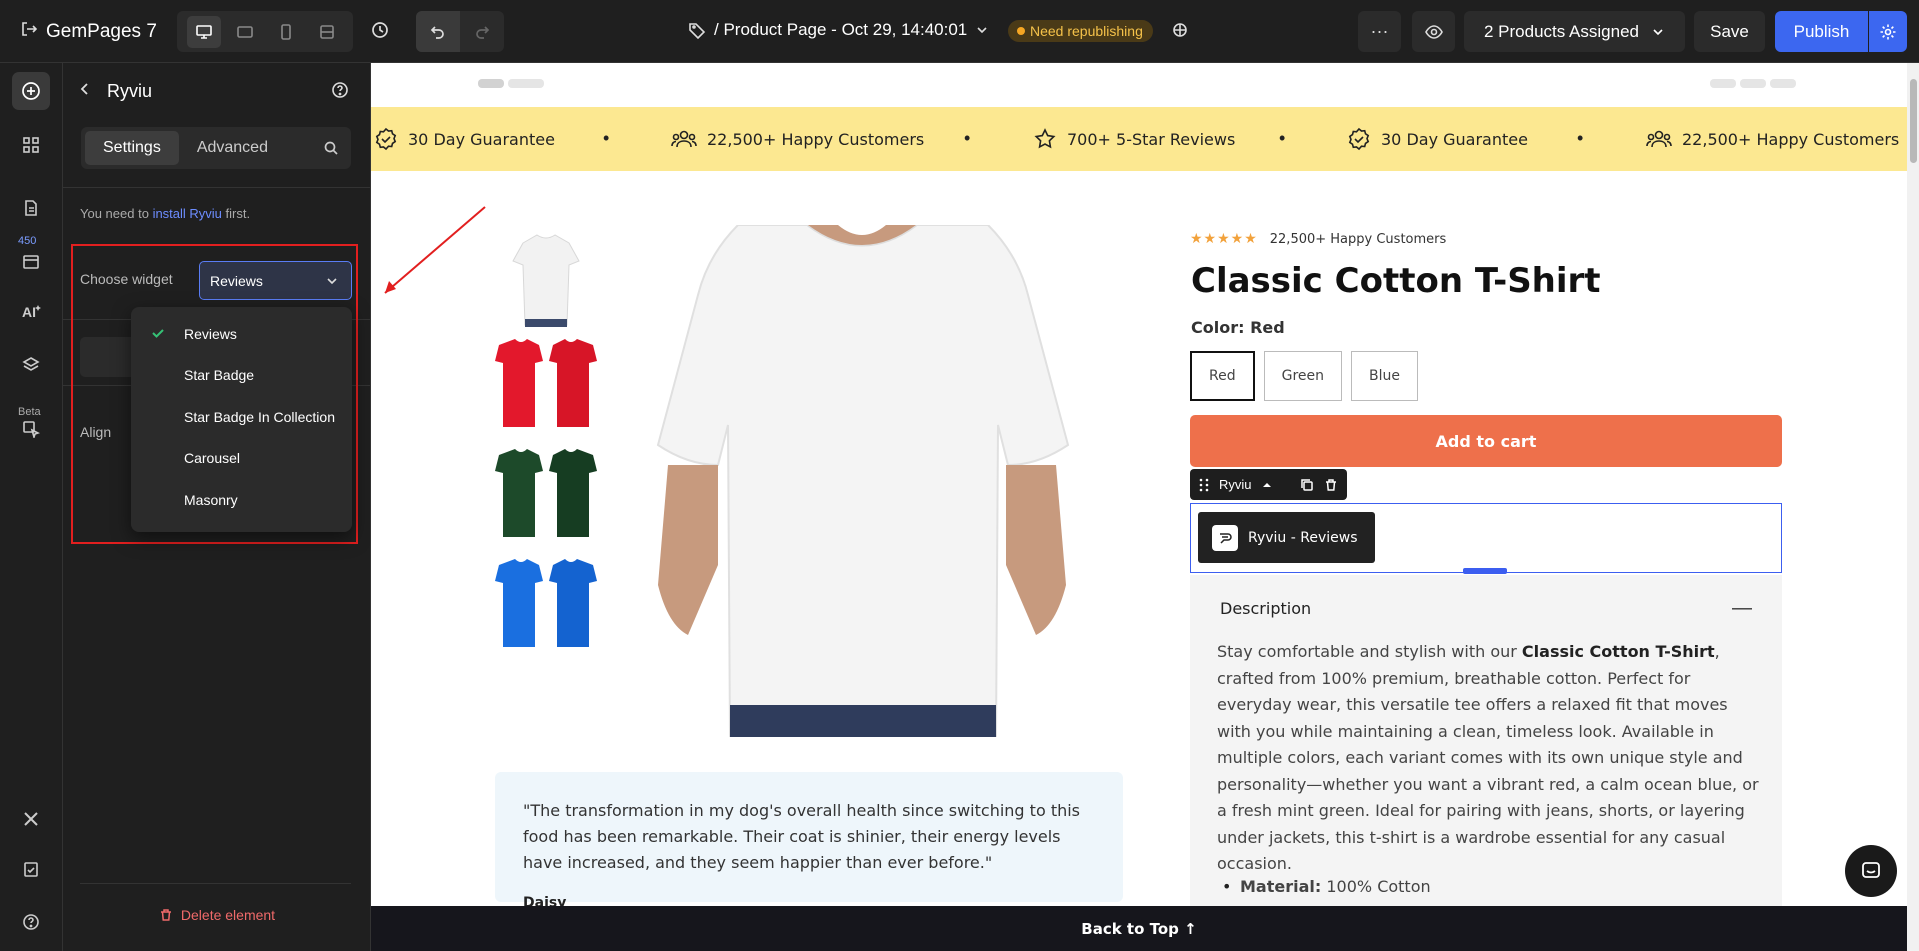 The width and height of the screenshot is (1919, 951). What do you see at coordinates (797, 139) in the screenshot?
I see `marquee-item: 22,500+ Happy Customers` at bounding box center [797, 139].